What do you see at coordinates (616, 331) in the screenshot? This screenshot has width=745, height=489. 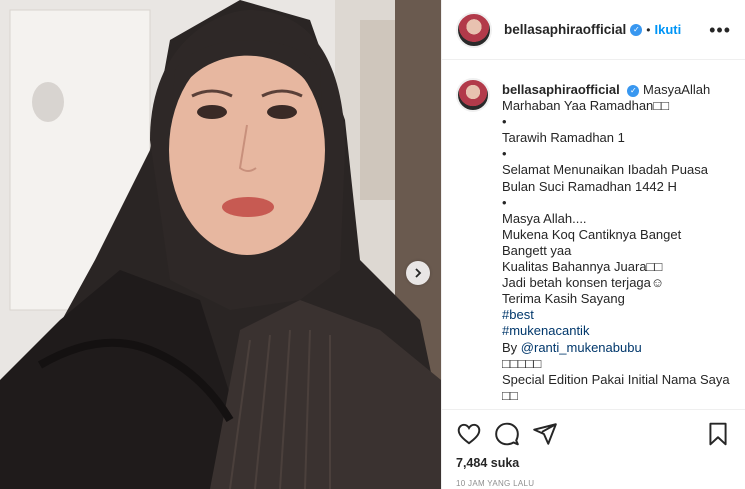 I see `hashtag-mukenacantik: #mukenacantik` at bounding box center [616, 331].